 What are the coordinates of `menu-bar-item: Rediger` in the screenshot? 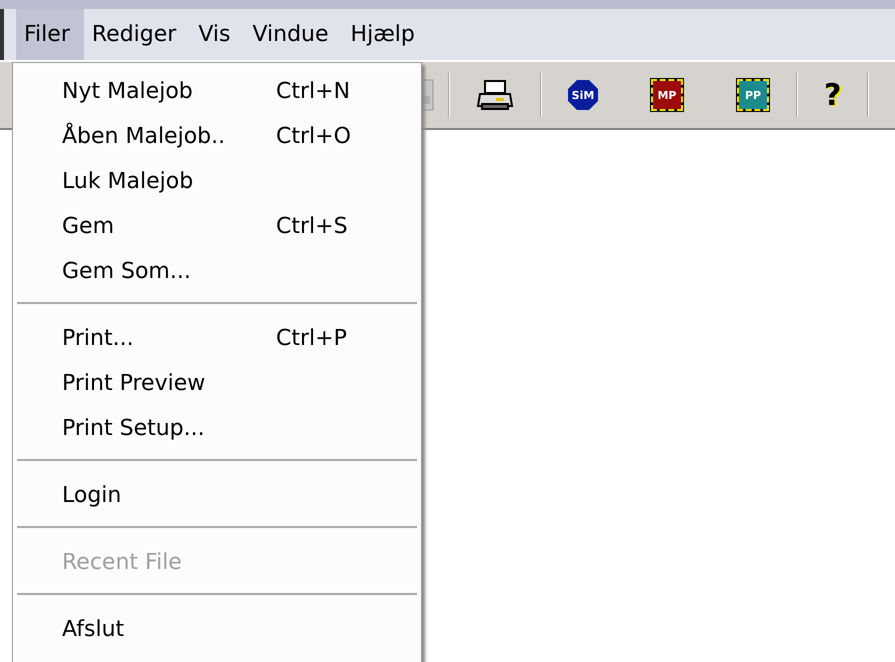 It's located at (137, 34).